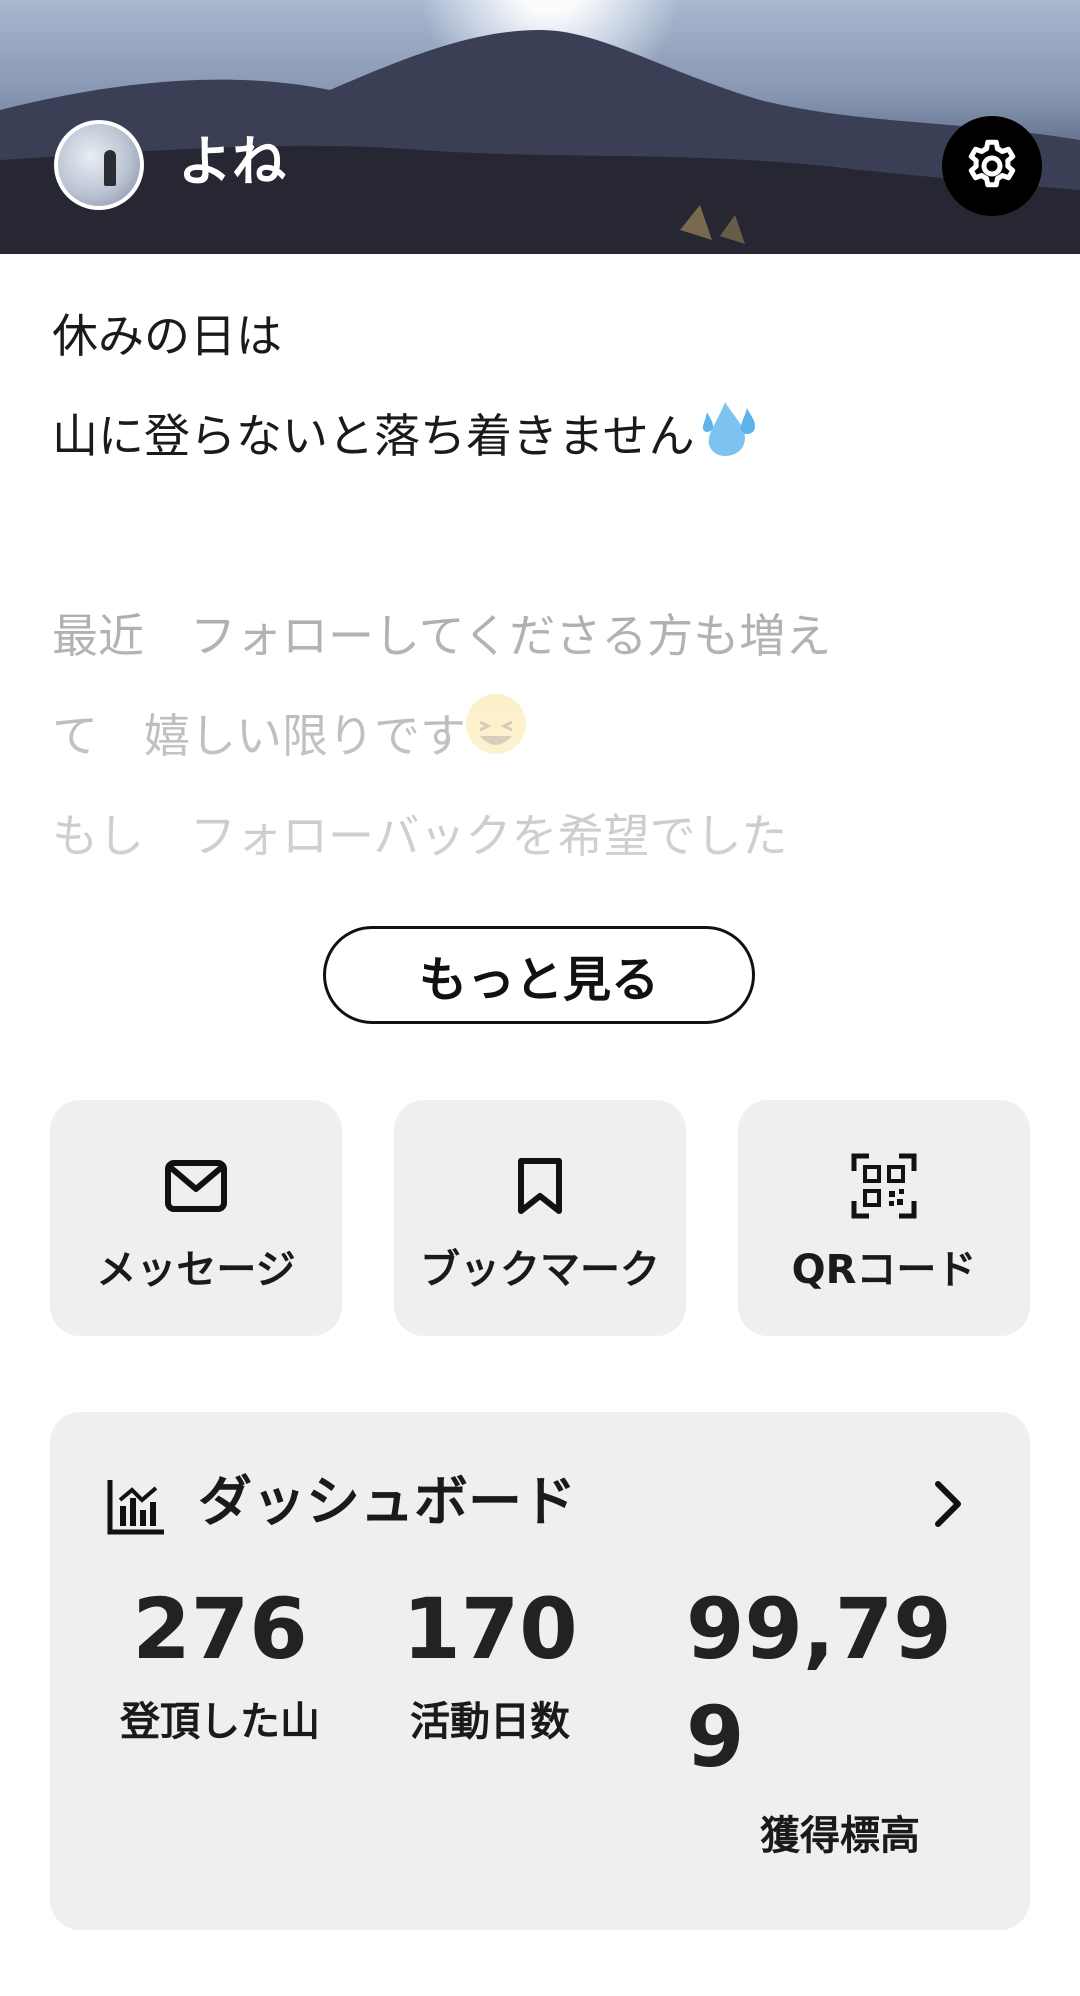 This screenshot has width=1080, height=1996. Describe the element at coordinates (539, 975) in the screenshot. I see `show-more-button: もっと見る` at that location.